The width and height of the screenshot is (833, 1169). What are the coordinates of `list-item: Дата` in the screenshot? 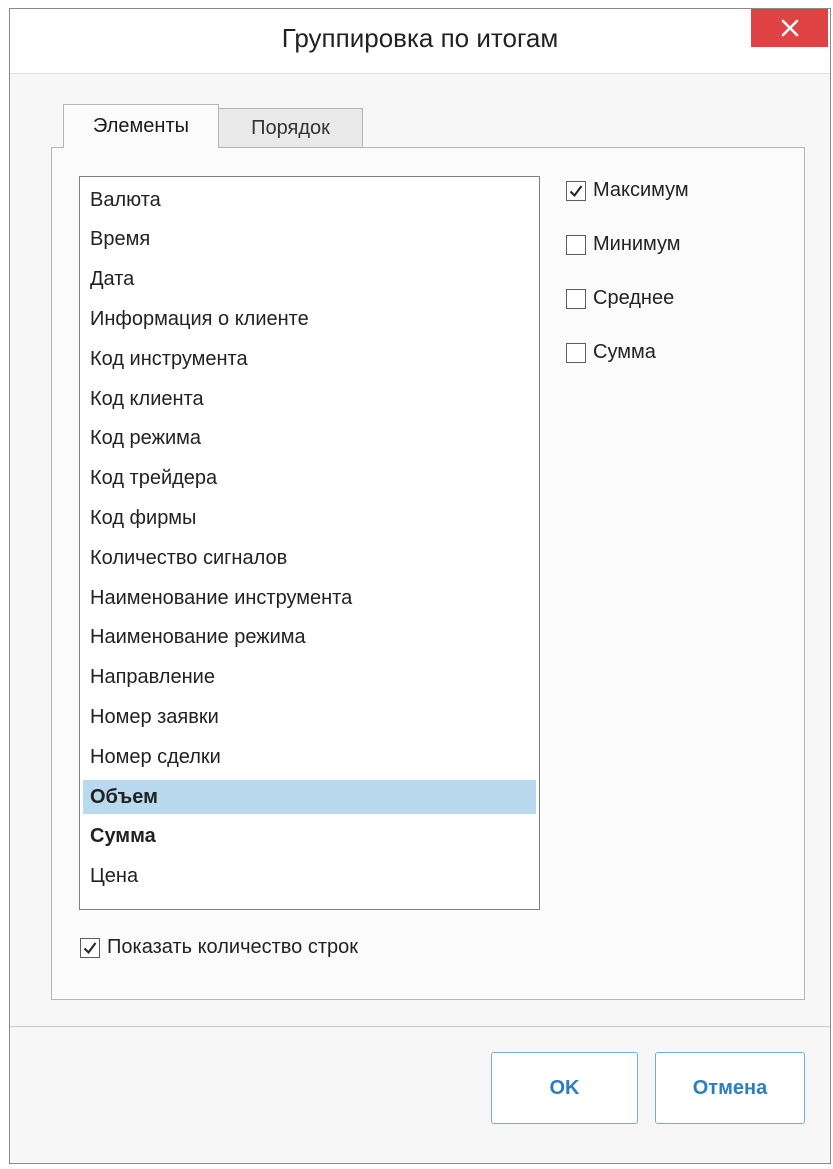 It's located at (309, 280).